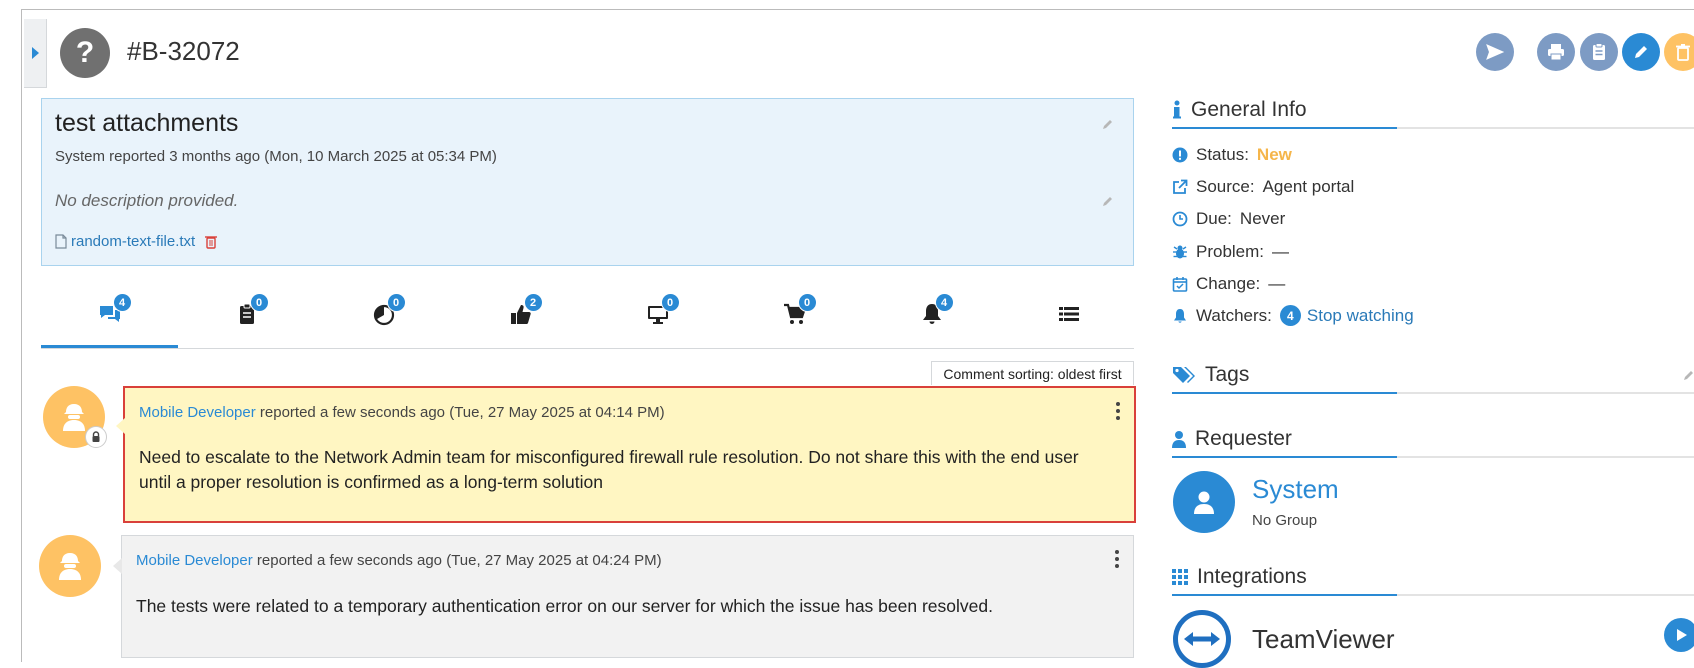 The height and width of the screenshot is (668, 1694). I want to click on tab-time: 0, so click(383, 319).